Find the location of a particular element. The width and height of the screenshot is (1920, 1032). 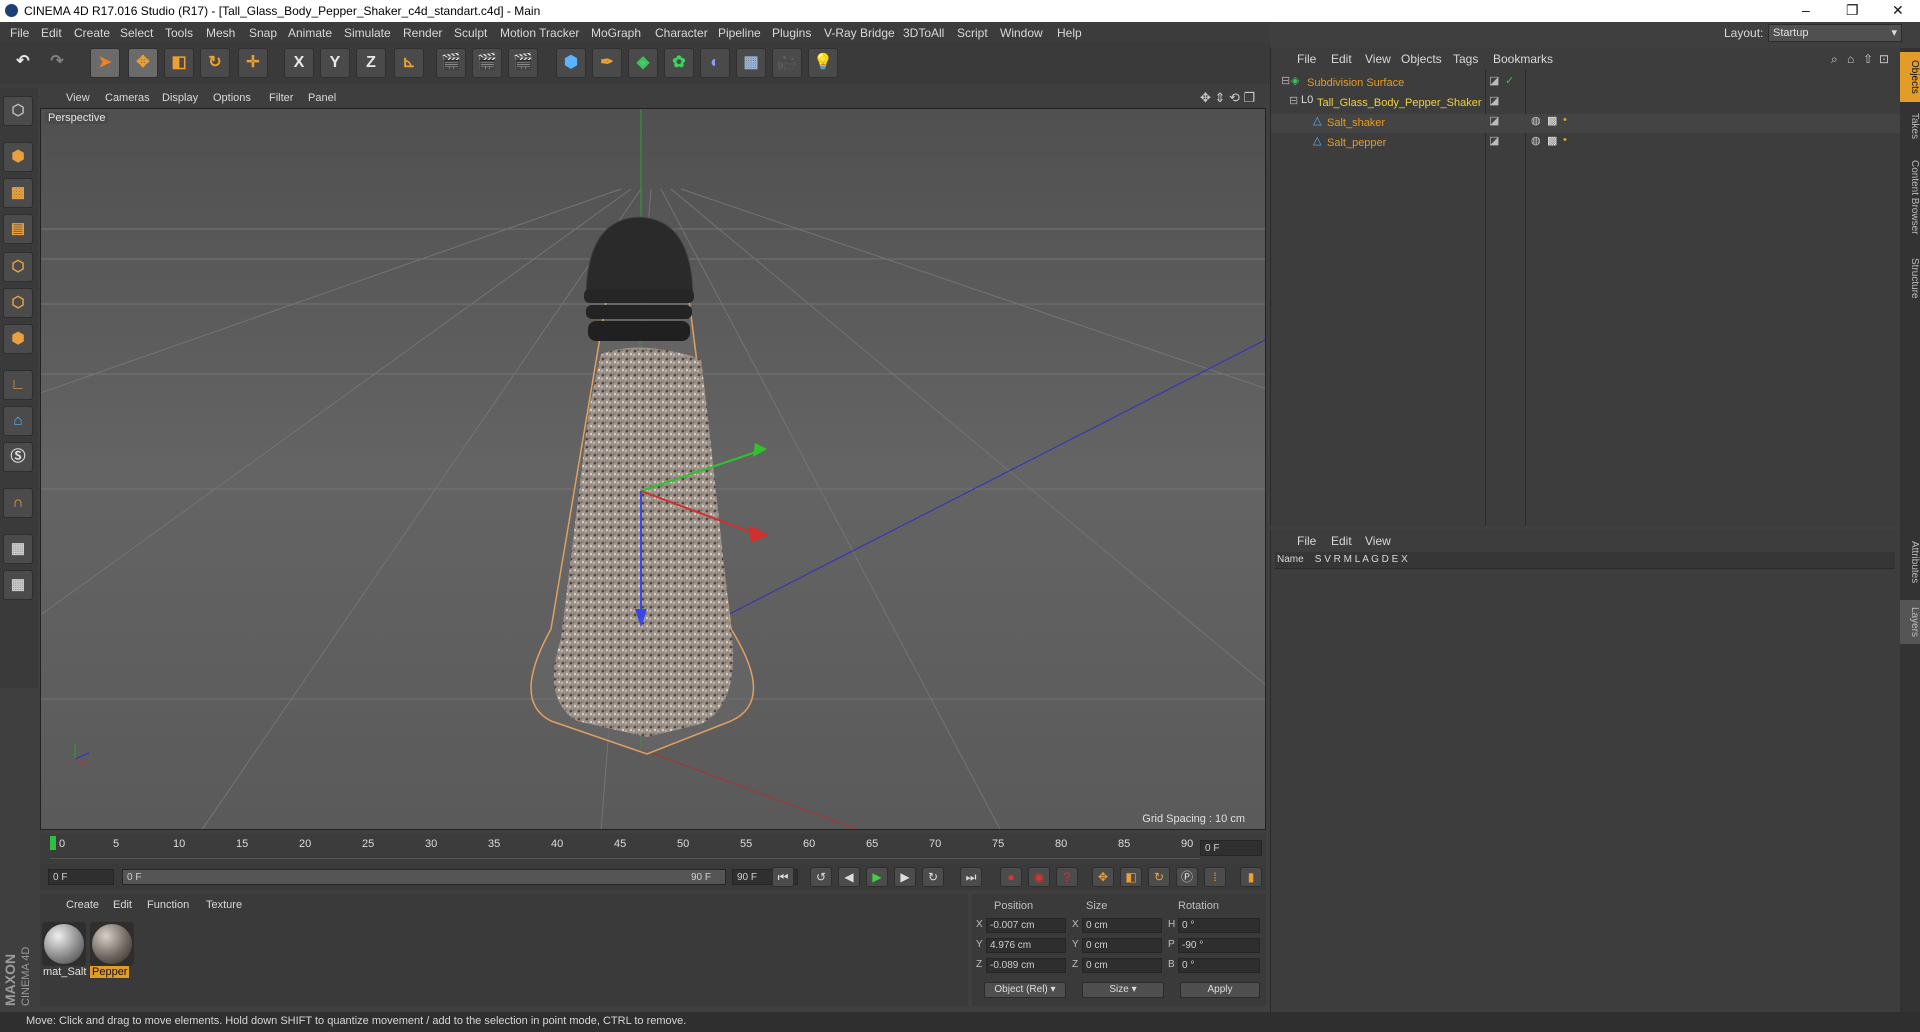

menu-window: Window is located at coordinates (1021, 33).